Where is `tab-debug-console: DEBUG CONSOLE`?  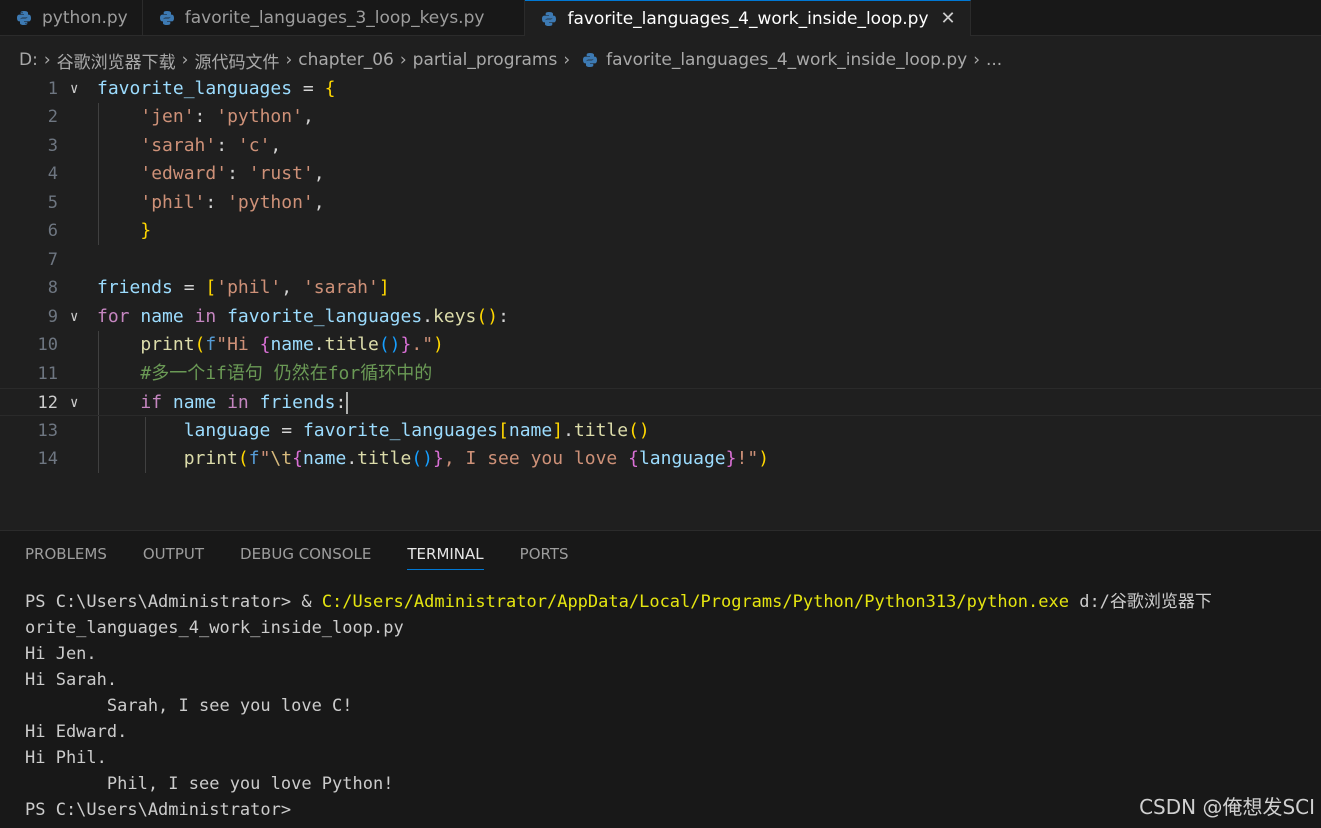
tab-debug-console: DEBUG CONSOLE is located at coordinates (305, 557).